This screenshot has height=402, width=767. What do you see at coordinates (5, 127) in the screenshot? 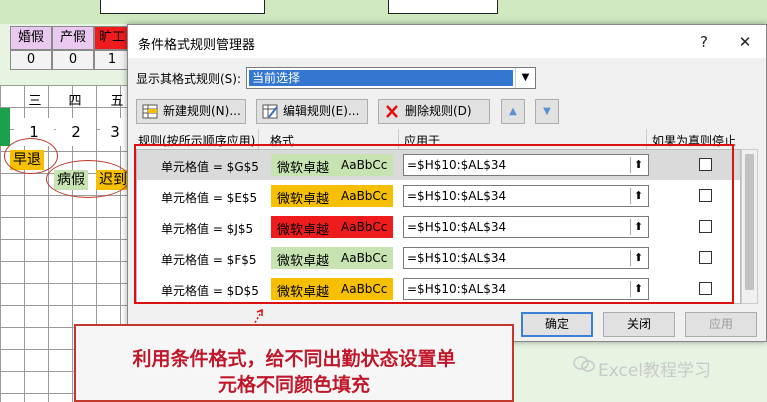
I see `sheet-row-marker` at bounding box center [5, 127].